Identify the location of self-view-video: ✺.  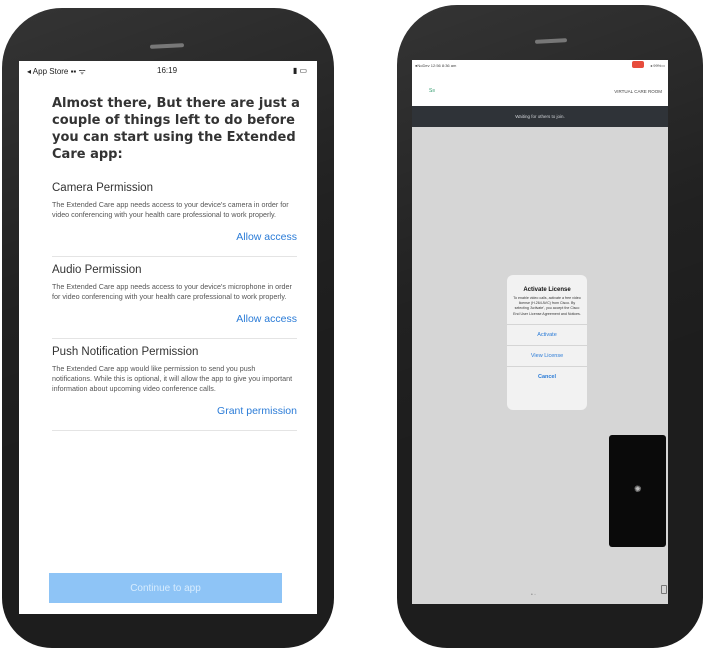
(637, 491).